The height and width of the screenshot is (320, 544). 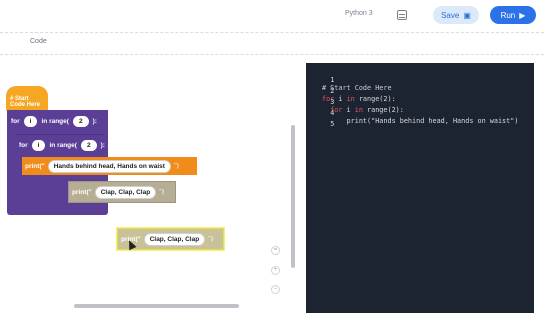 I want to click on code-line: 5, so click(x=320, y=128).